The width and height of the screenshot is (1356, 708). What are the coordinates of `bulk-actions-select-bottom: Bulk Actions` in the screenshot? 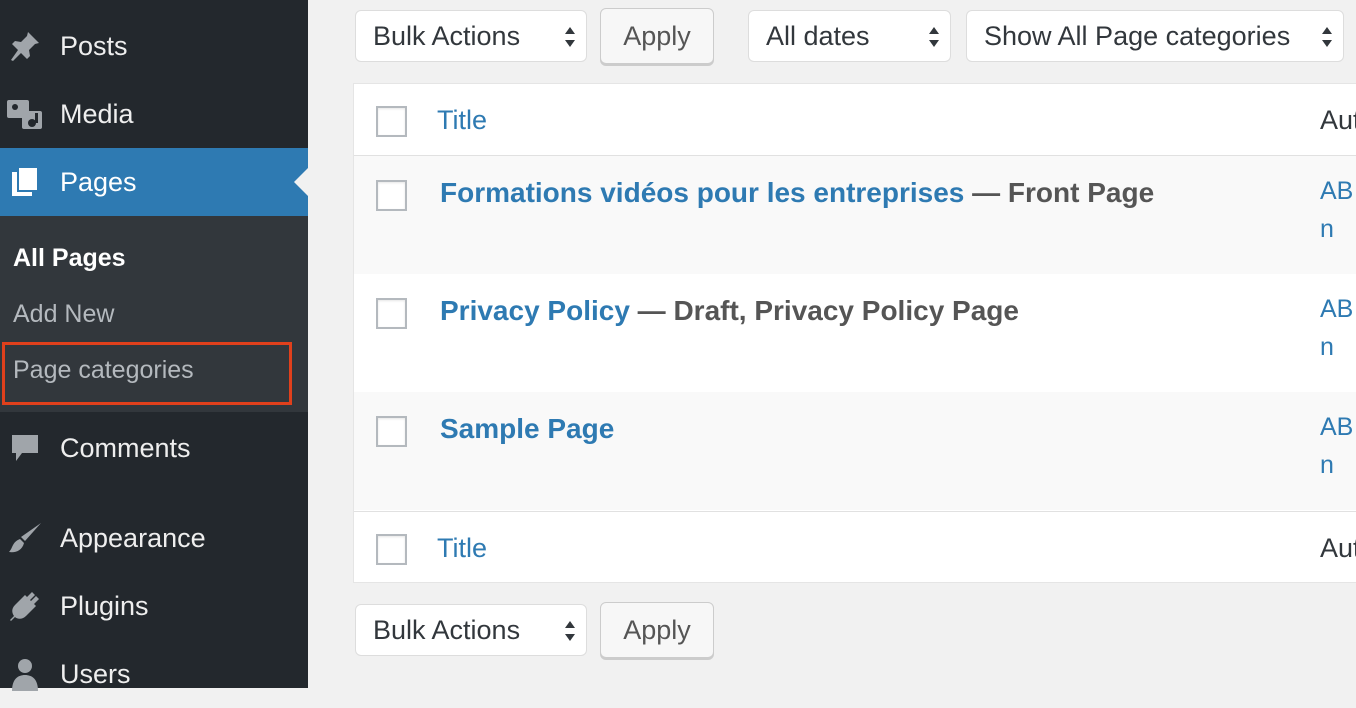 It's located at (471, 630).